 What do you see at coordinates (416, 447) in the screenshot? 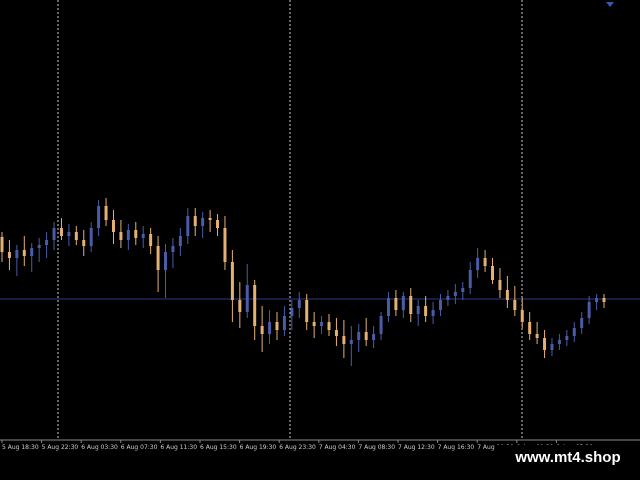
I see `time-tick-label: 7 Aug 12:30` at bounding box center [416, 447].